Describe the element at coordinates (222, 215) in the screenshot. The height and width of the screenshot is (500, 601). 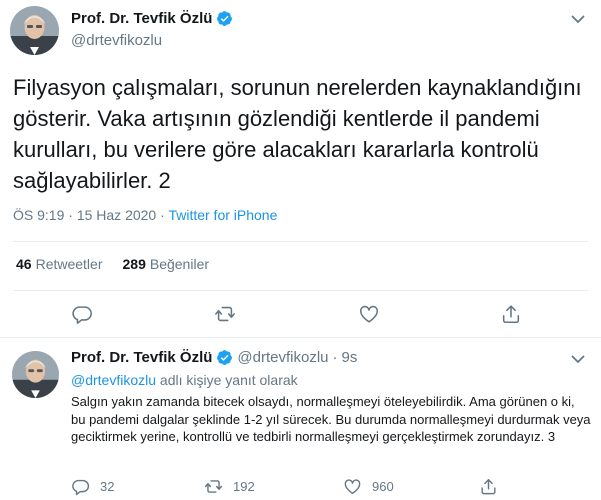
I see `tweet-source-link: Twitter for iPhone` at that location.